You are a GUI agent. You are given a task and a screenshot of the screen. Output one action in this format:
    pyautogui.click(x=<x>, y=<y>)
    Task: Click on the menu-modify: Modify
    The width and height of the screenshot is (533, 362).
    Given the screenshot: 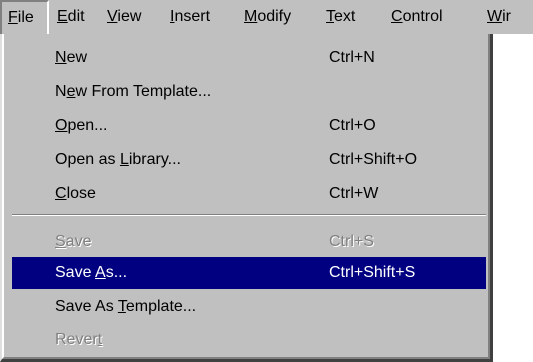 What is the action you would take?
    pyautogui.click(x=267, y=17)
    